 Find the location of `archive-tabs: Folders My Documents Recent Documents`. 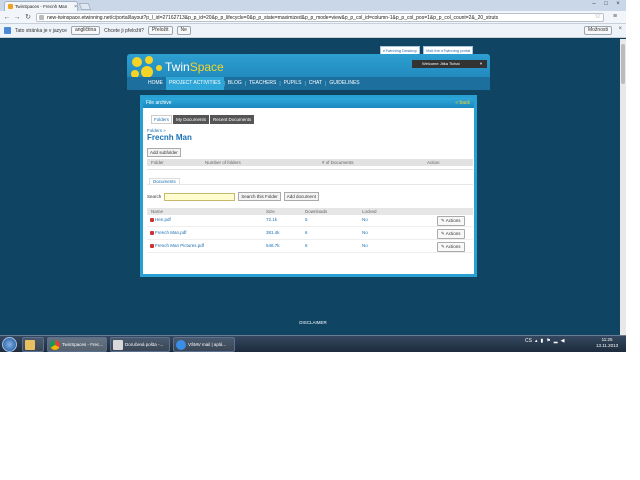

archive-tabs: Folders My Documents Recent Documents is located at coordinates (203, 119).